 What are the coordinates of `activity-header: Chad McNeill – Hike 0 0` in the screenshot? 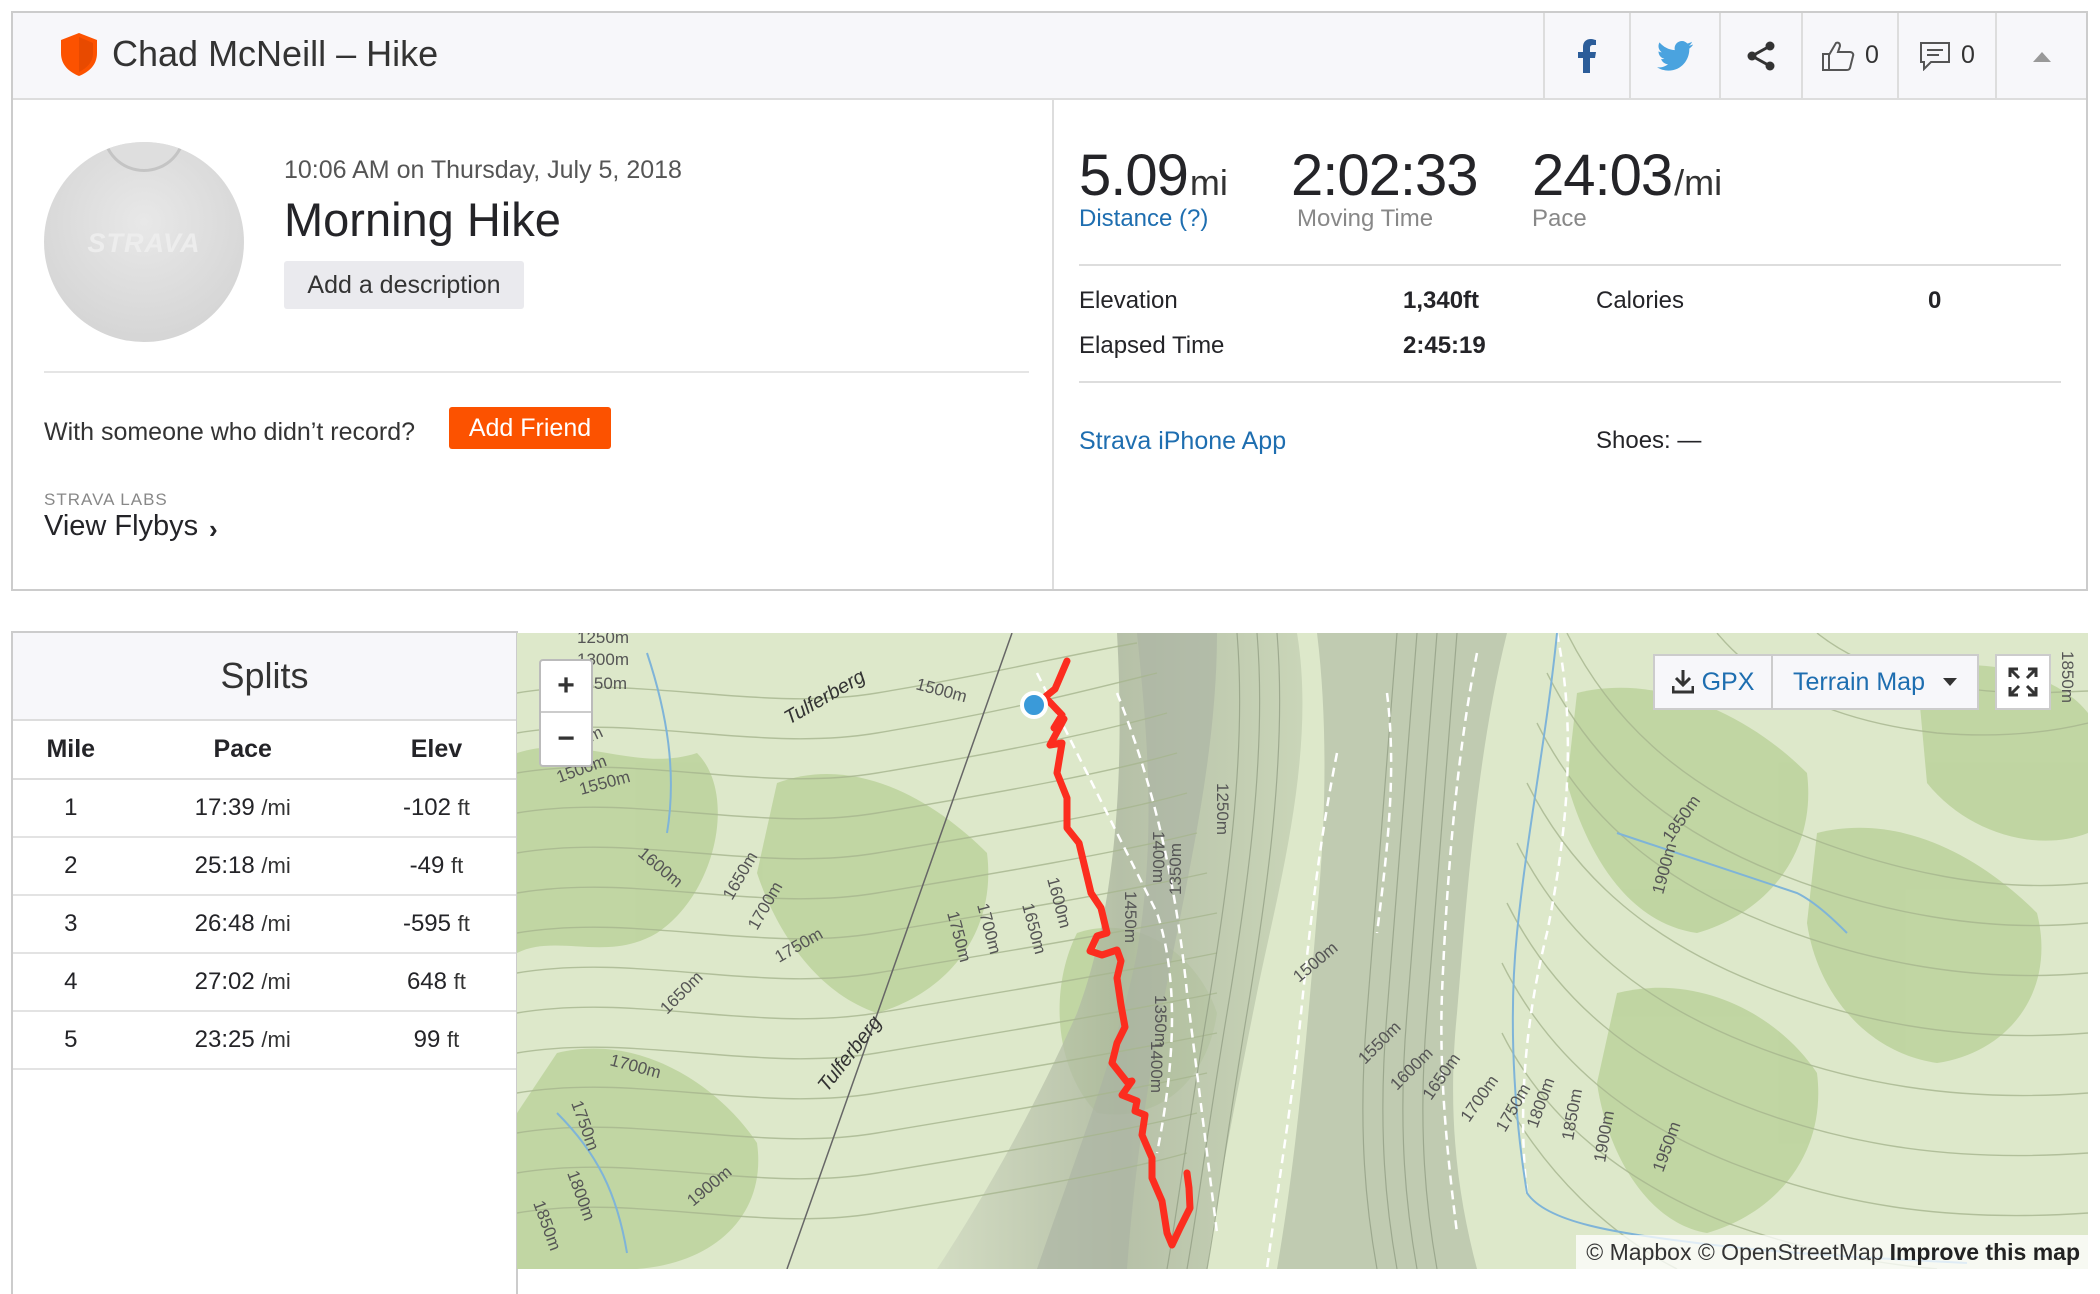 It's located at (1049, 56).